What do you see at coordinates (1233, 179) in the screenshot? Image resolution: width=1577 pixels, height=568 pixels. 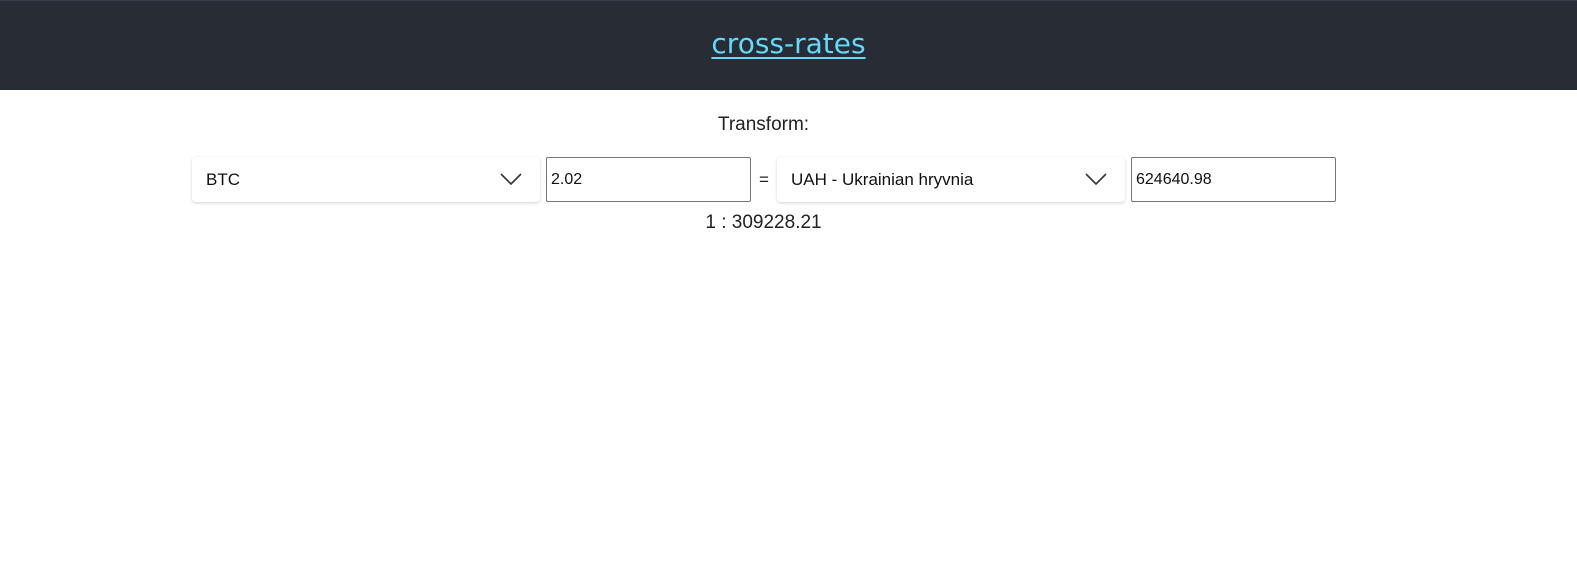 I see `to-amount-input` at bounding box center [1233, 179].